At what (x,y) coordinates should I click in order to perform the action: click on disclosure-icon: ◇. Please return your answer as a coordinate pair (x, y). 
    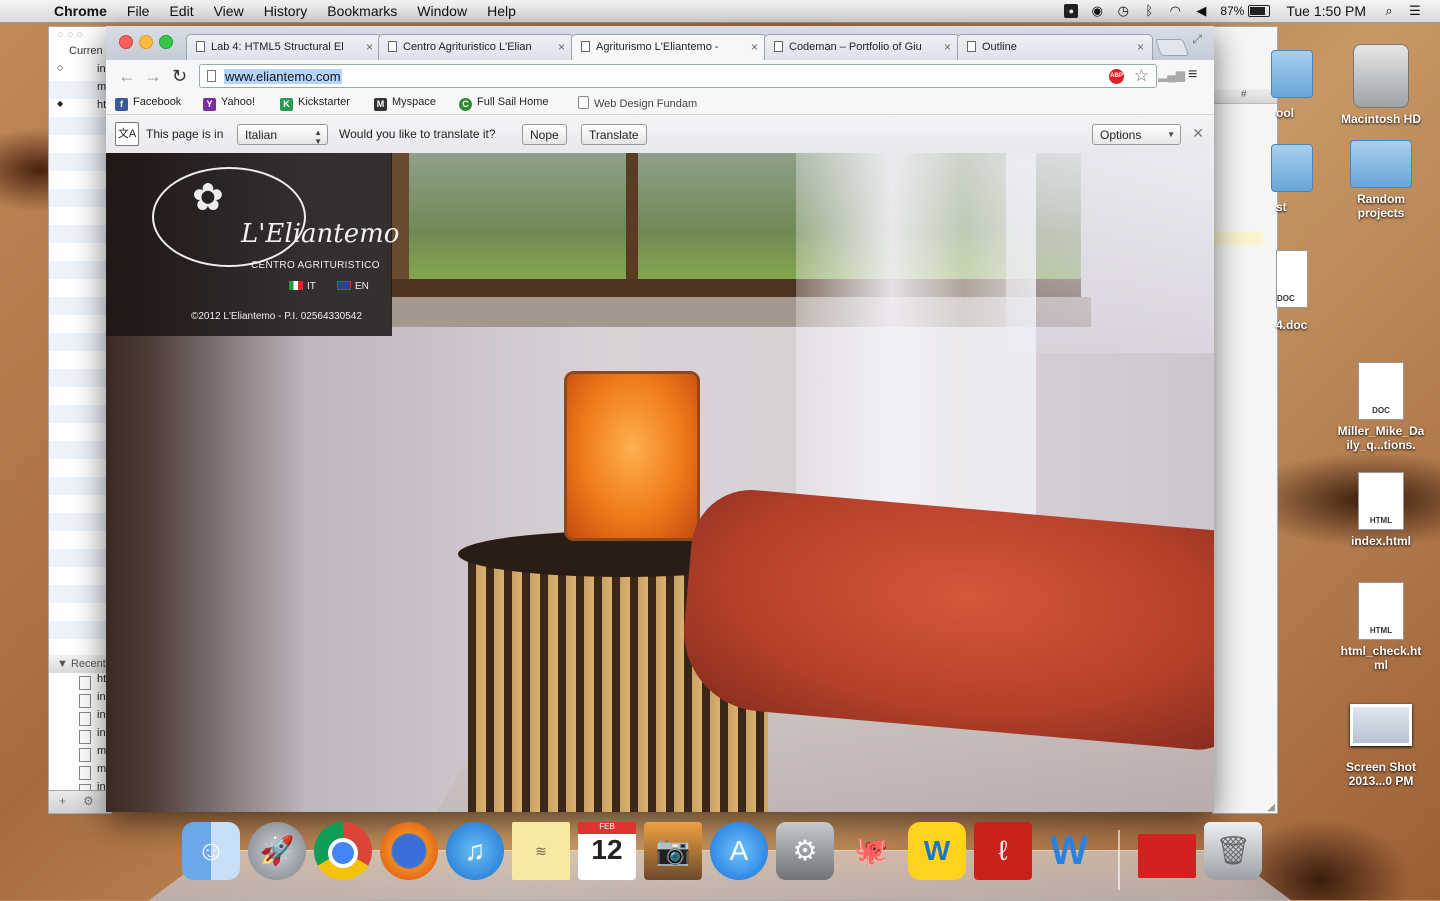
    Looking at the image, I should click on (60, 67).